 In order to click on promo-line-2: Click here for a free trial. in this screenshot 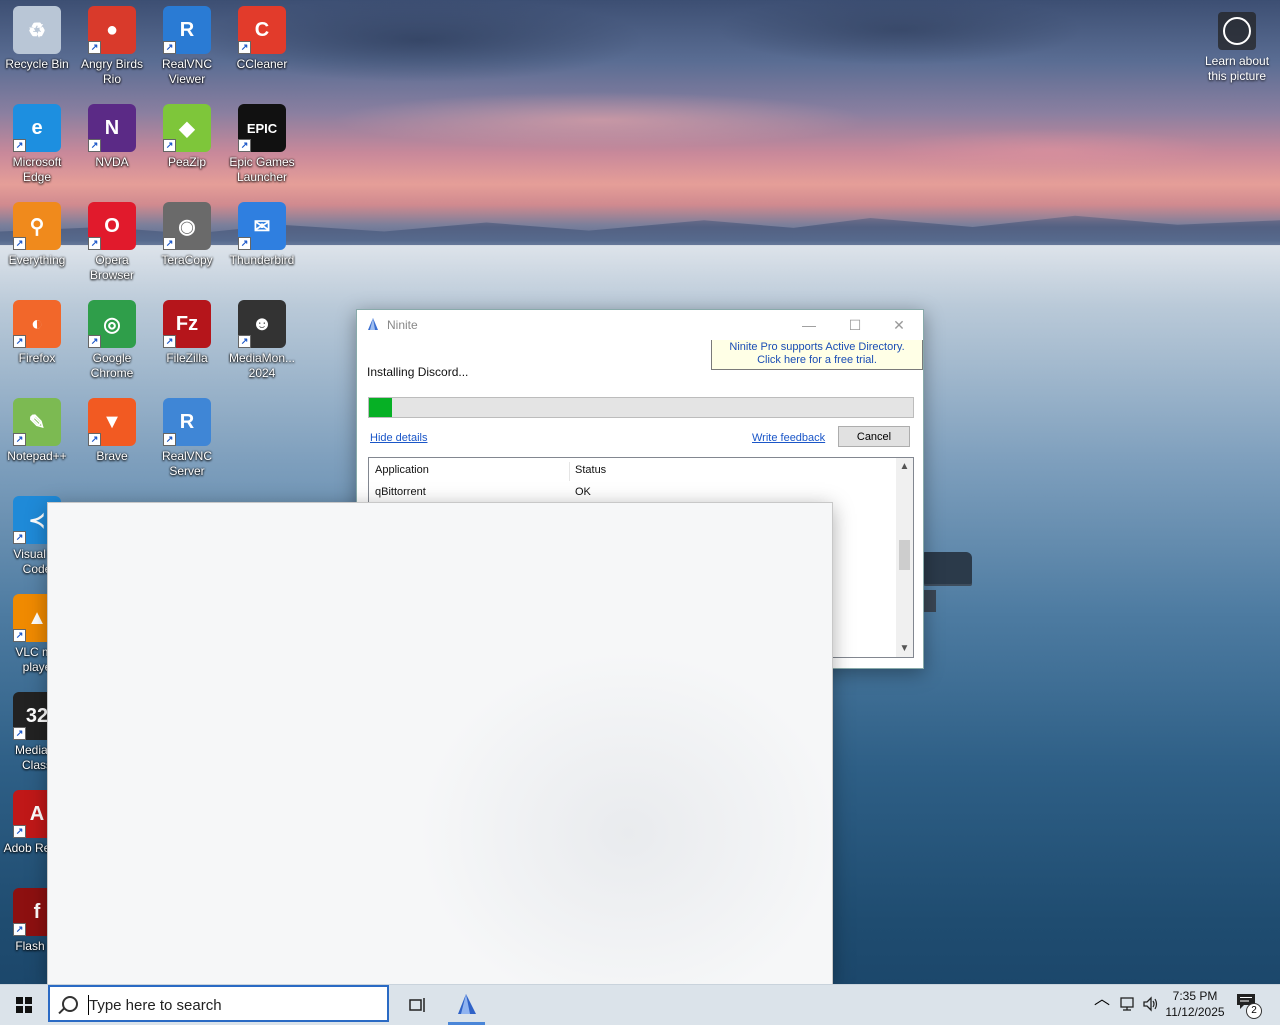, I will do `click(817, 360)`.